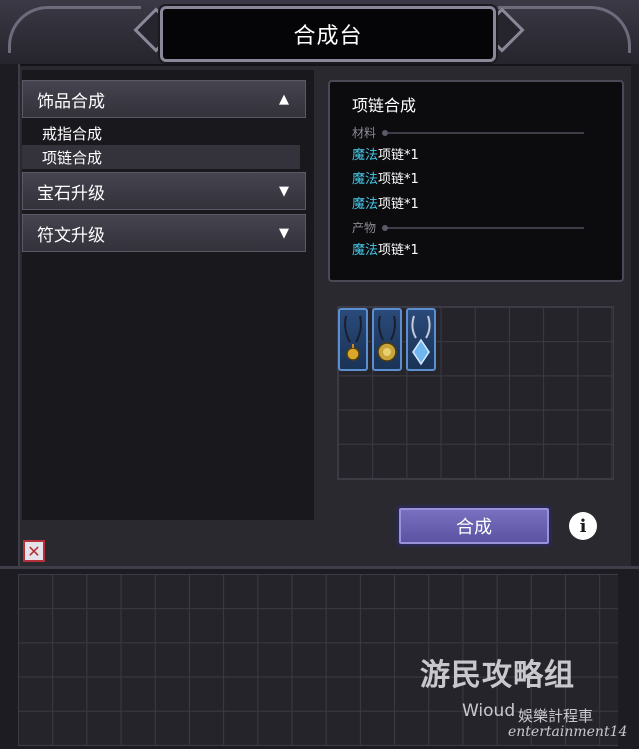 The height and width of the screenshot is (749, 639). I want to click on collapse-arrow-icon: ▲, so click(284, 99).